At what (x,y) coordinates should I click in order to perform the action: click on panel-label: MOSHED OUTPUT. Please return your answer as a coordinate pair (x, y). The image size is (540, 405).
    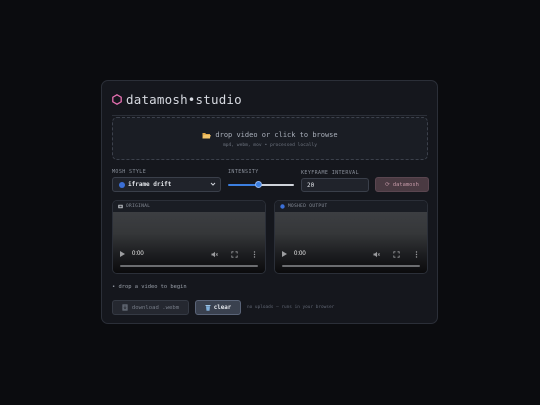
    Looking at the image, I should click on (308, 206).